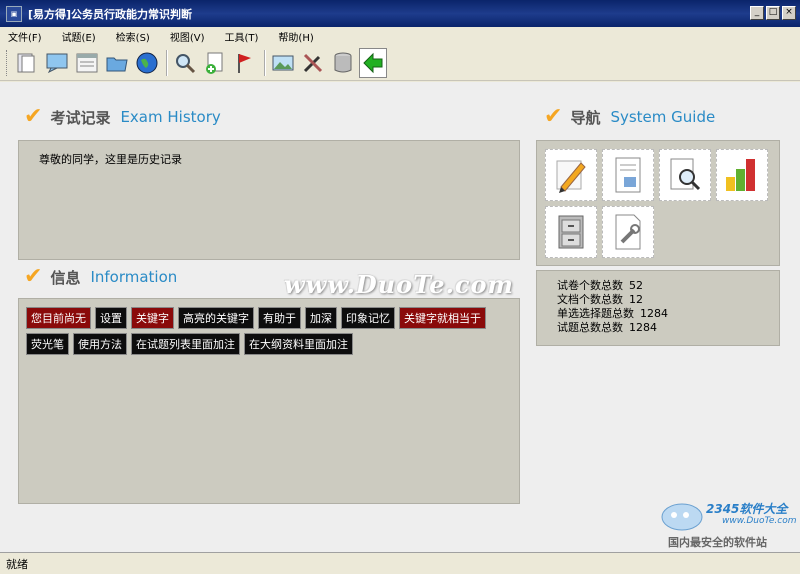 The image size is (800, 574). Describe the element at coordinates (170, 117) in the screenshot. I see `history-title-en: Exam History` at that location.